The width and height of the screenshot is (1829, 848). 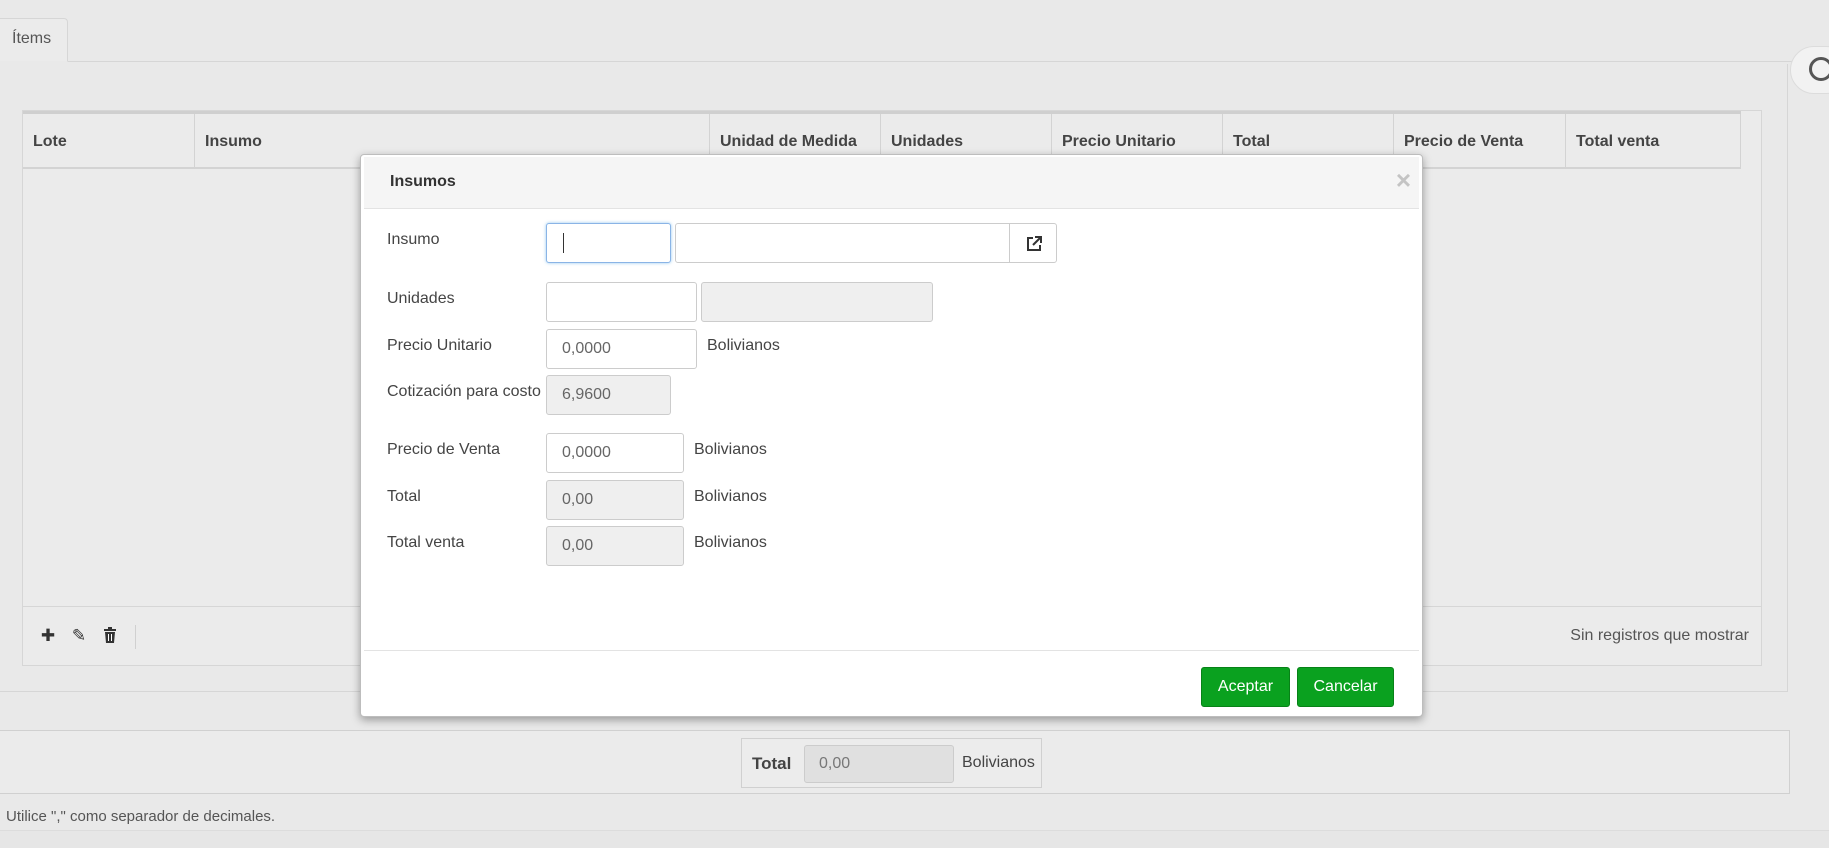 What do you see at coordinates (843, 243) in the screenshot?
I see `insumo-description-input` at bounding box center [843, 243].